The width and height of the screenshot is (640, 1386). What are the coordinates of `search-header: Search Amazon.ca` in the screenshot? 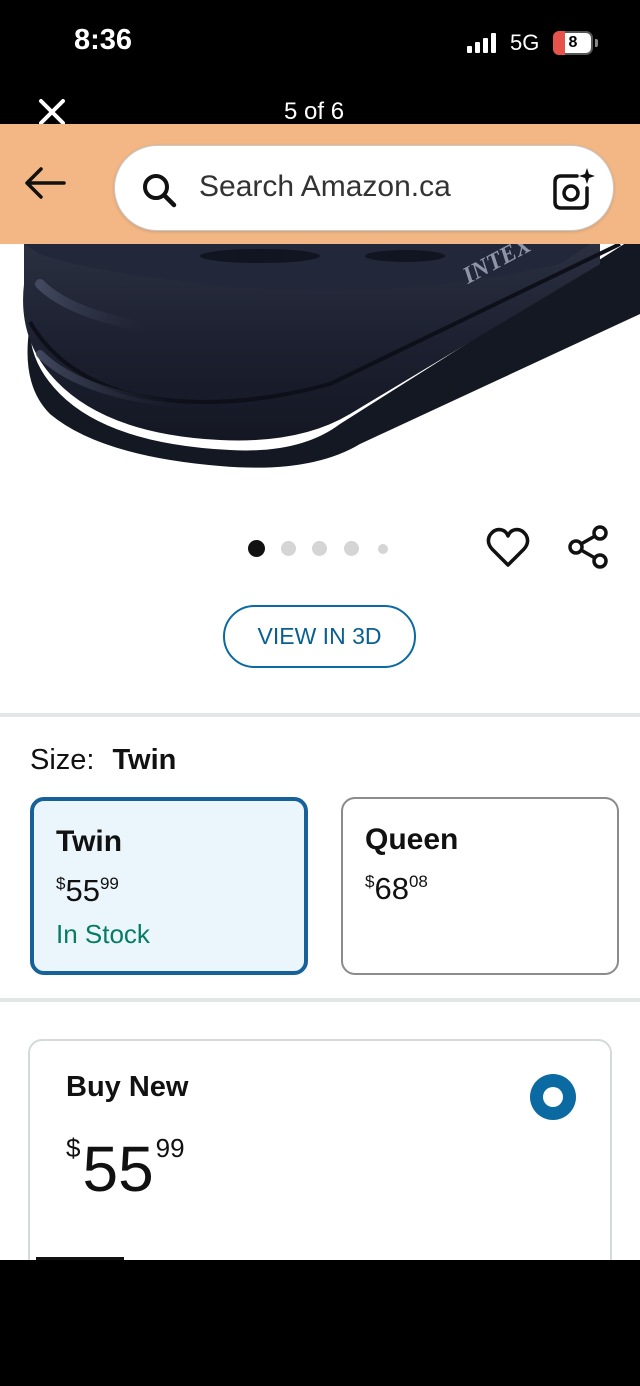 It's located at (320, 184).